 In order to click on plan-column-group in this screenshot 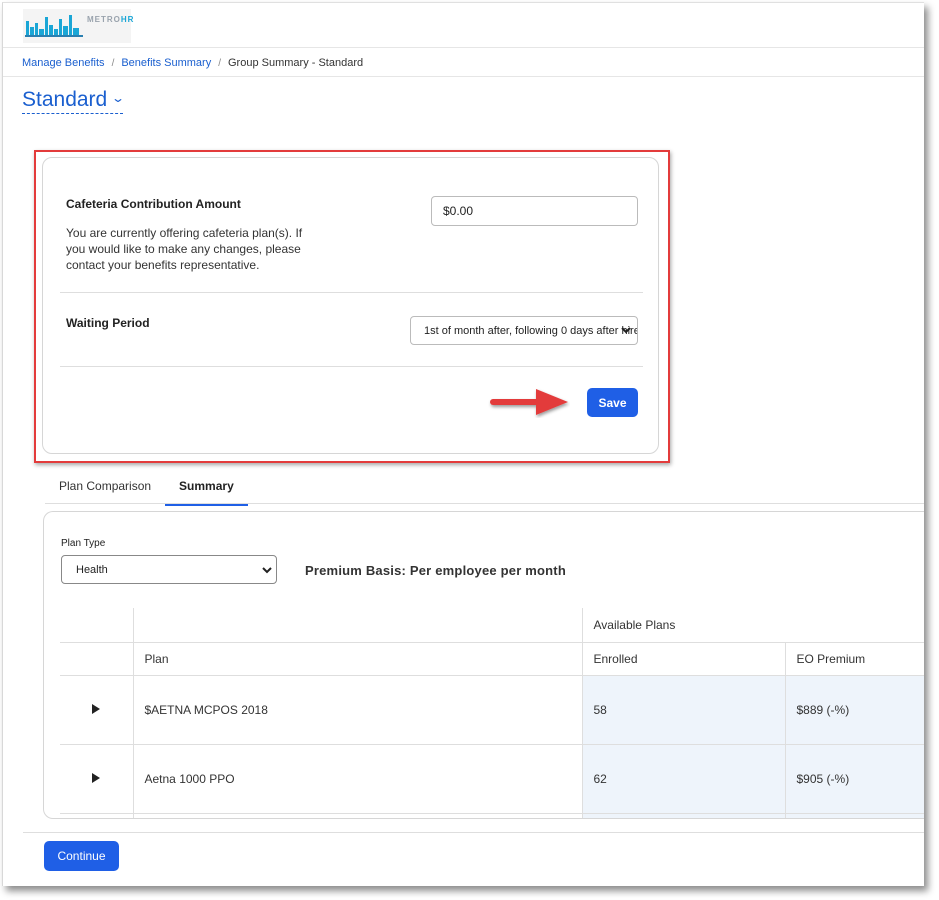, I will do `click(358, 625)`.